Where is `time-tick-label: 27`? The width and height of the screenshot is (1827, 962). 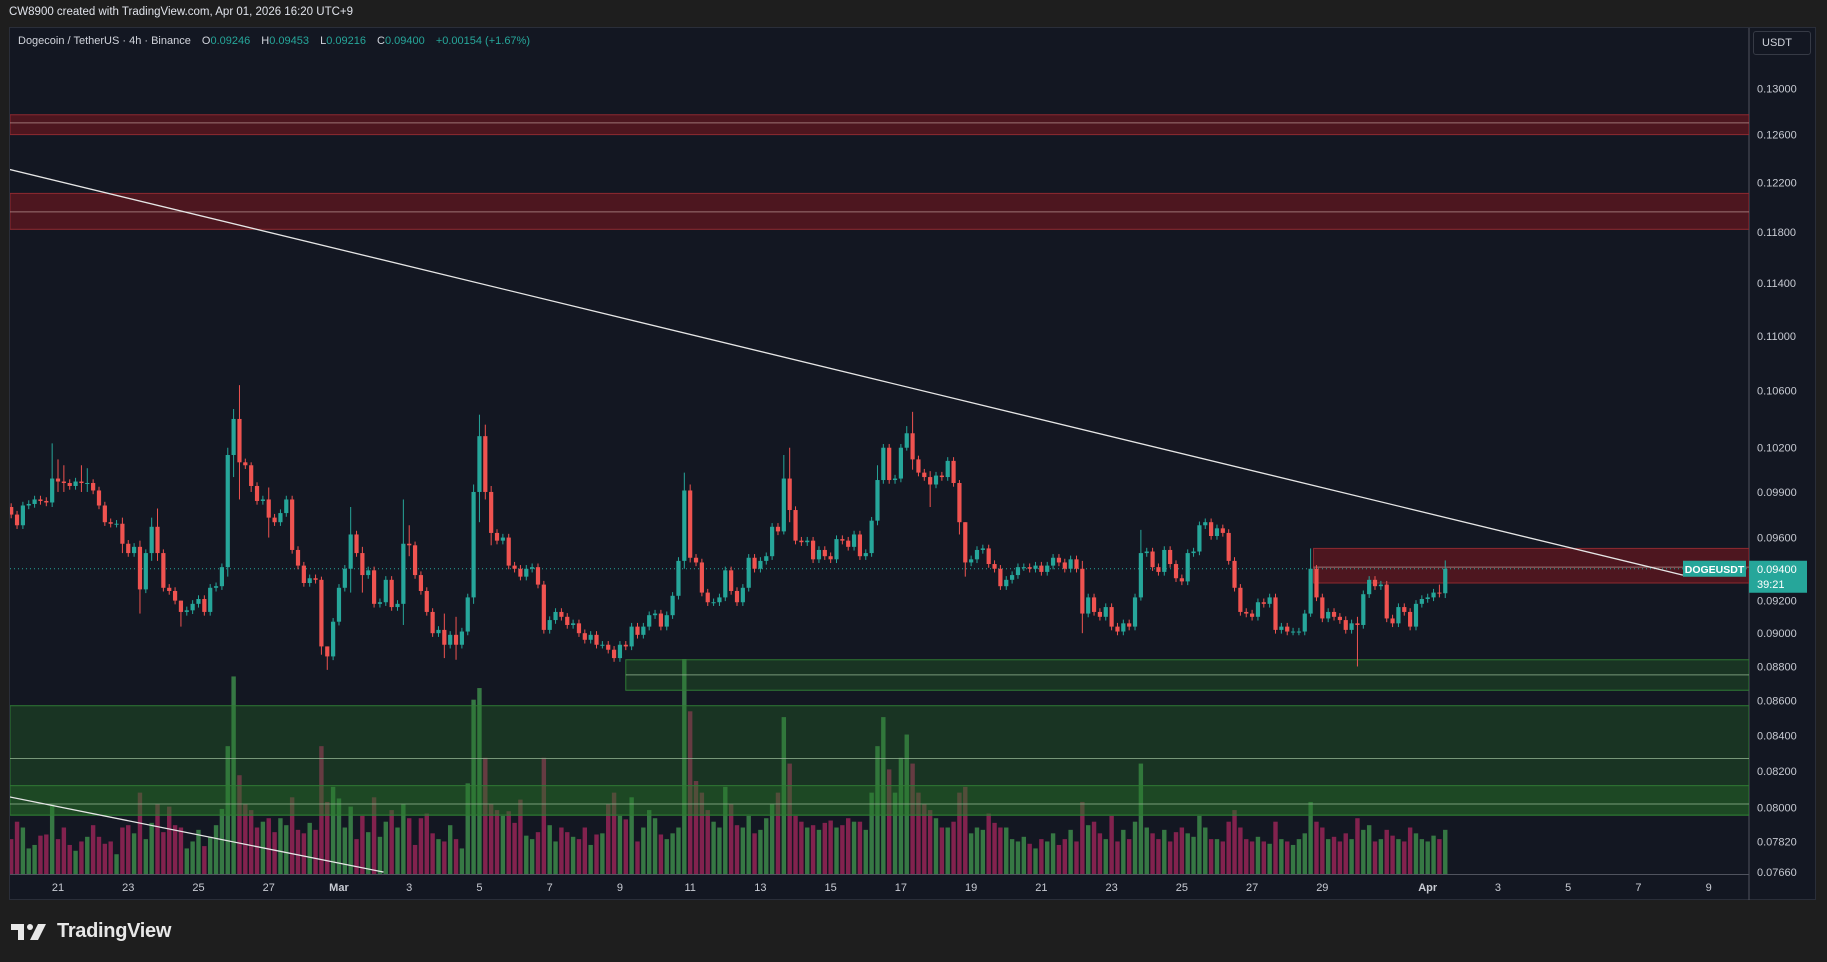 time-tick-label: 27 is located at coordinates (269, 888).